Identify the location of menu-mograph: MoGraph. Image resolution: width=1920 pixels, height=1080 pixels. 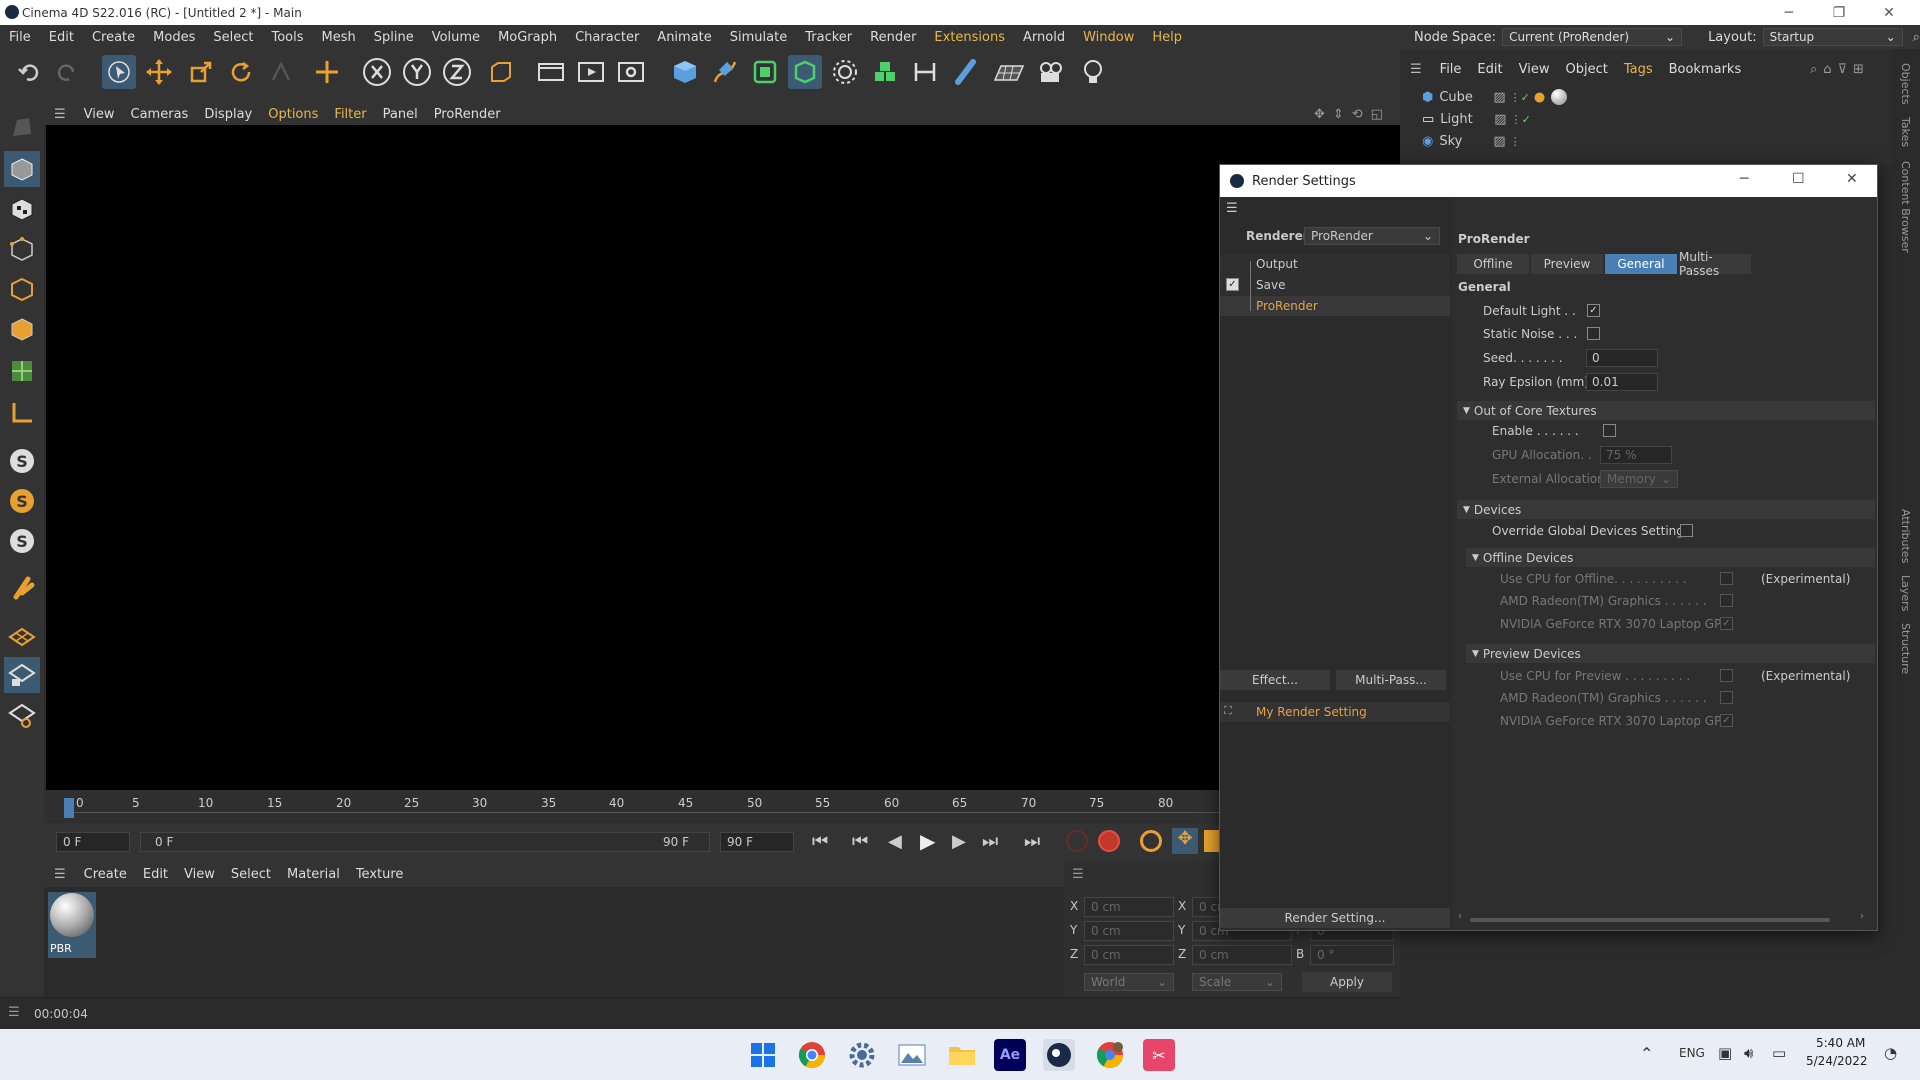
(527, 37).